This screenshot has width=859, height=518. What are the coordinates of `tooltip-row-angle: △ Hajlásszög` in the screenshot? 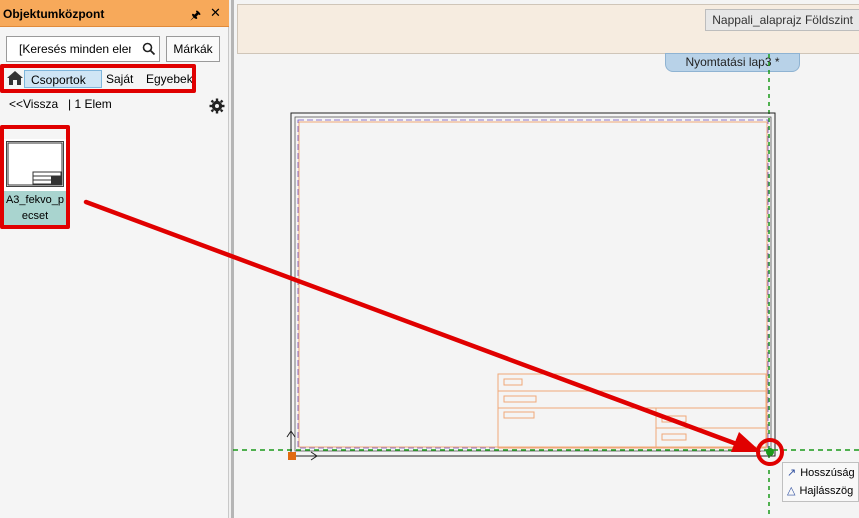 It's located at (820, 491).